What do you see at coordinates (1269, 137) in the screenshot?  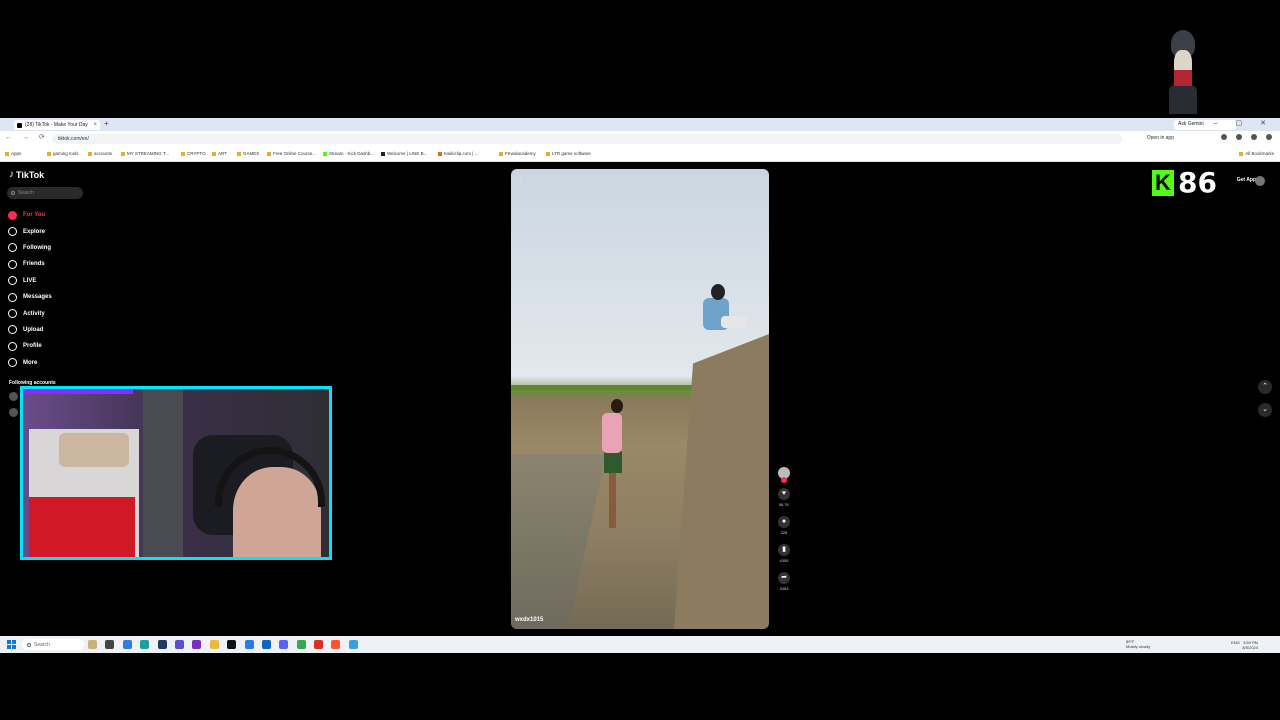 I see `menu-icon` at bounding box center [1269, 137].